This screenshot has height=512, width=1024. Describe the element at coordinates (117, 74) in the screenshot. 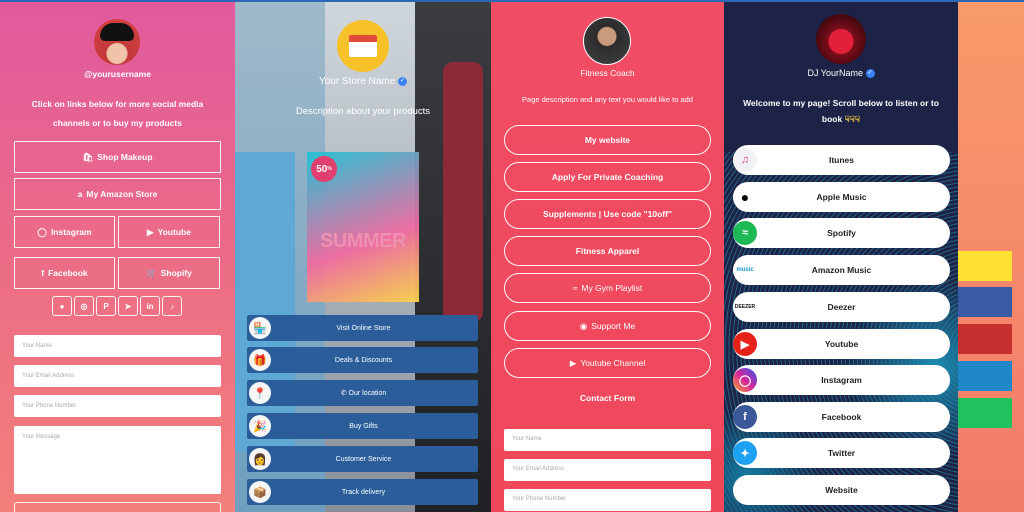

I see `username: @yourusername` at that location.